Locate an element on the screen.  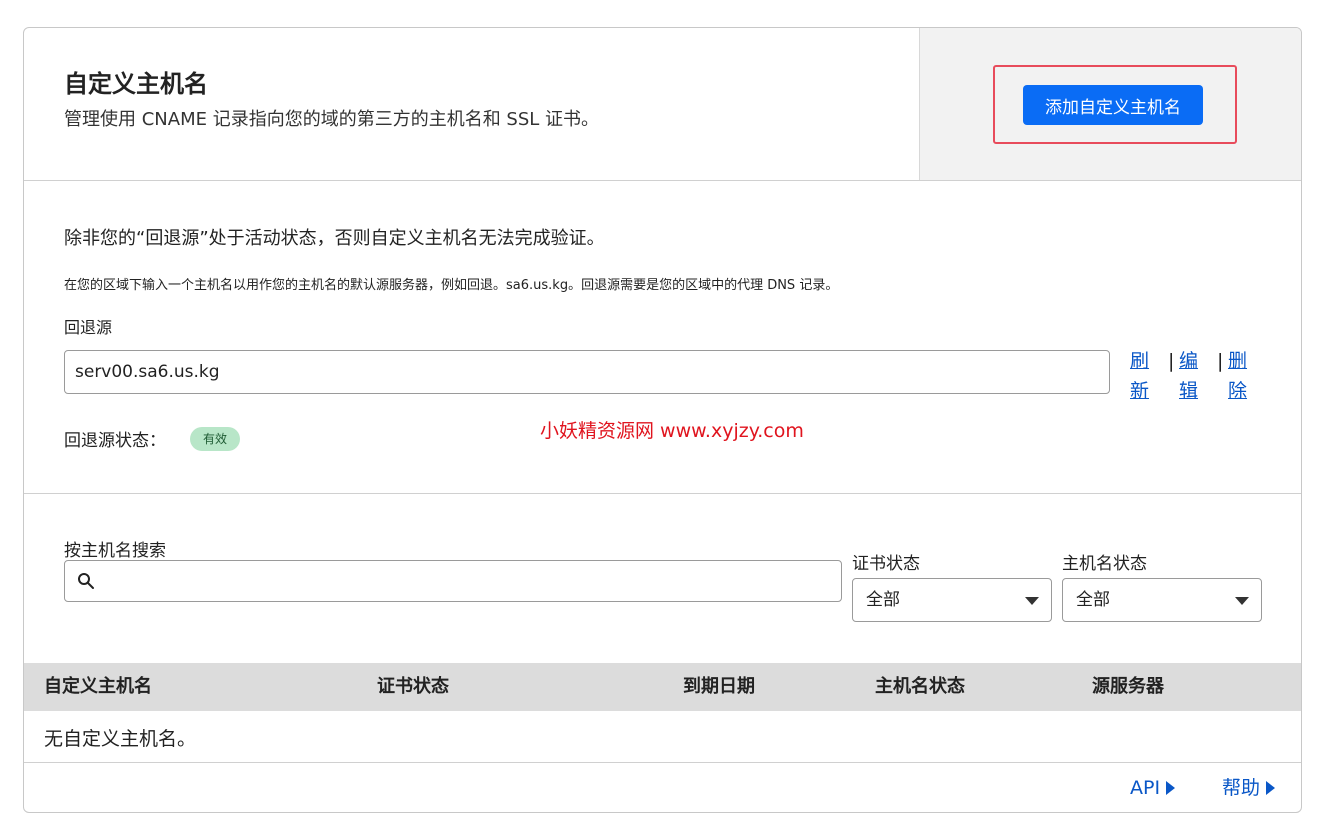
watermark-text: 小妖精资源网 www.xyjzy.com is located at coordinates (672, 431).